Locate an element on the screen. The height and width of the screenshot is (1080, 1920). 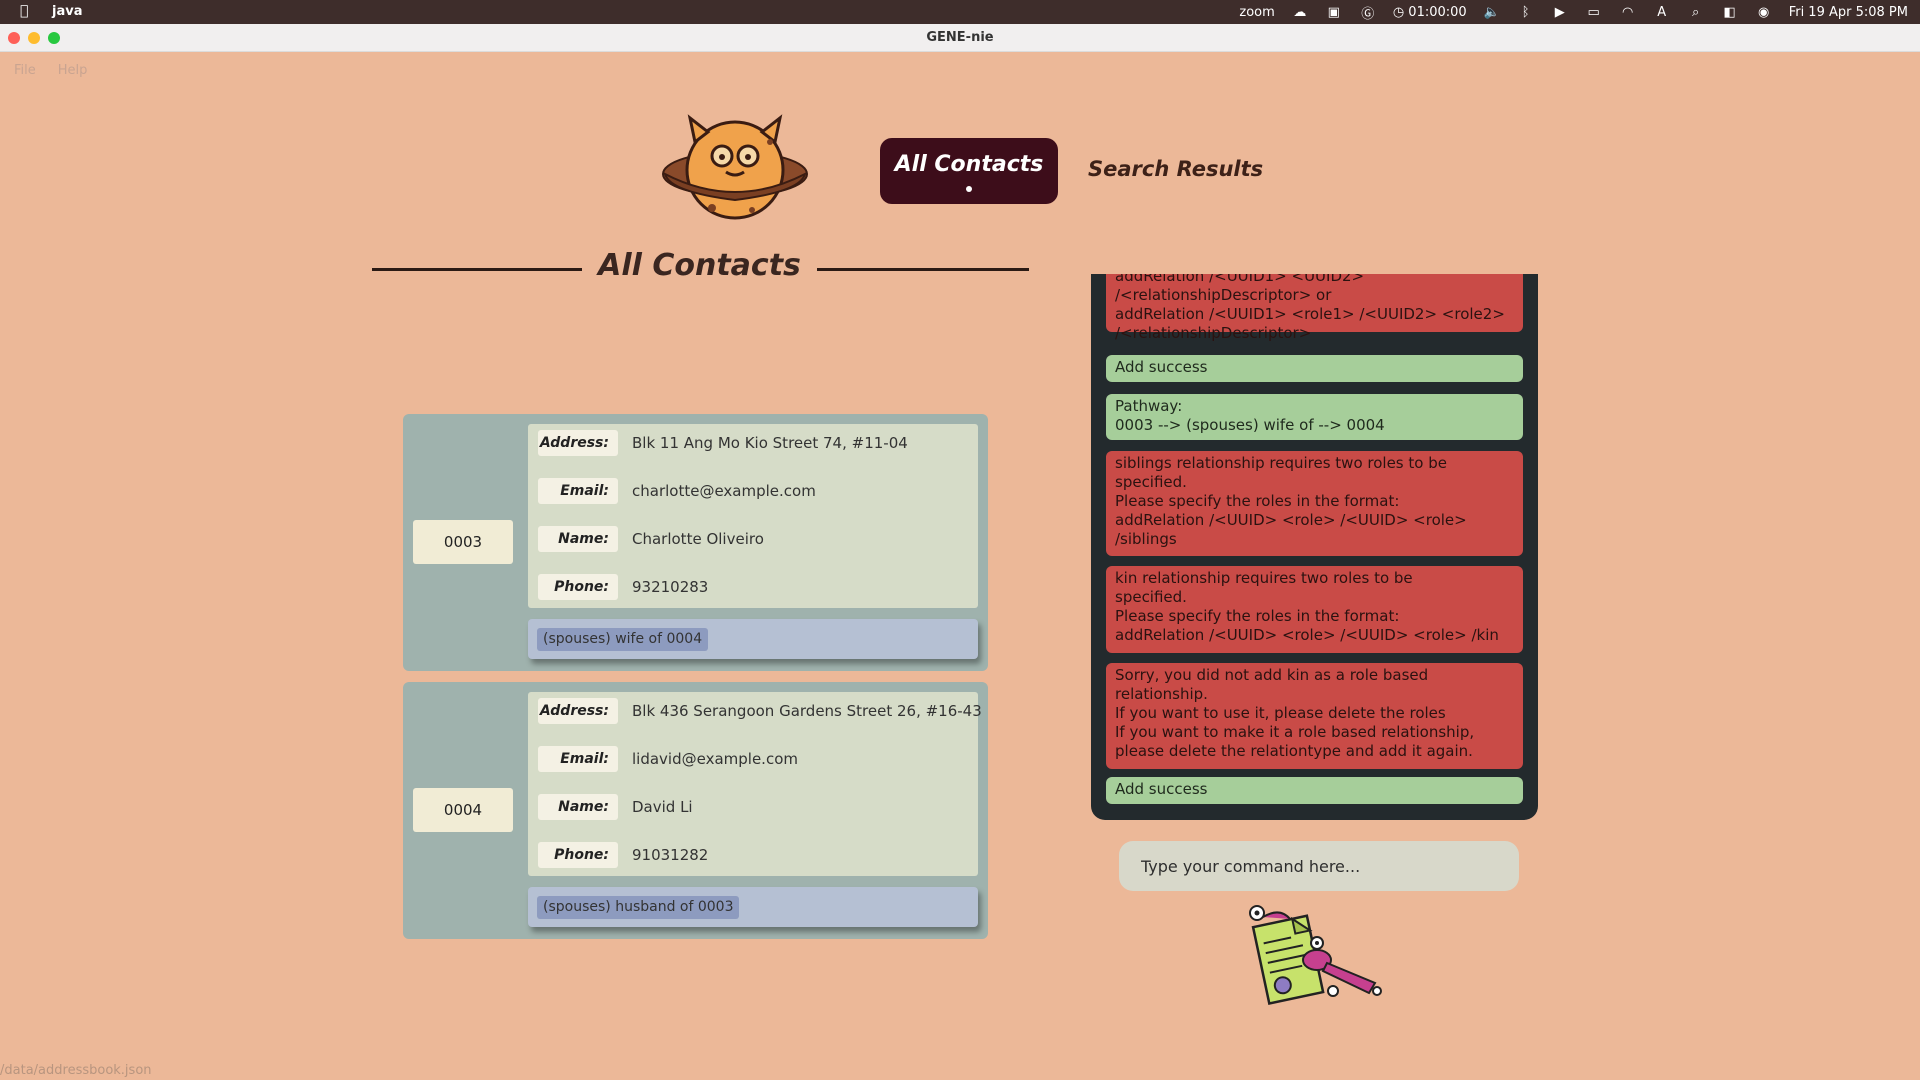
zoom-status: zoom is located at coordinates (1256, 12).